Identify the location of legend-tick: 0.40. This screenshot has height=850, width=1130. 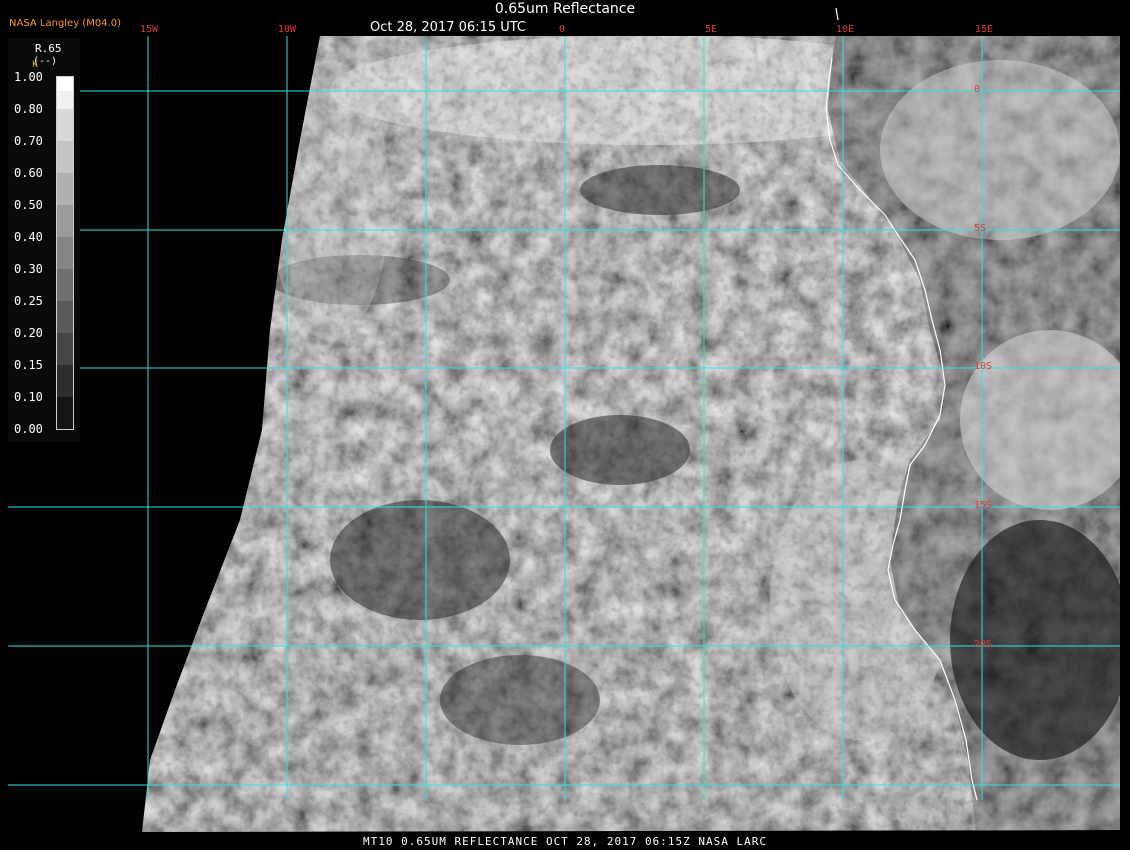
(28, 237).